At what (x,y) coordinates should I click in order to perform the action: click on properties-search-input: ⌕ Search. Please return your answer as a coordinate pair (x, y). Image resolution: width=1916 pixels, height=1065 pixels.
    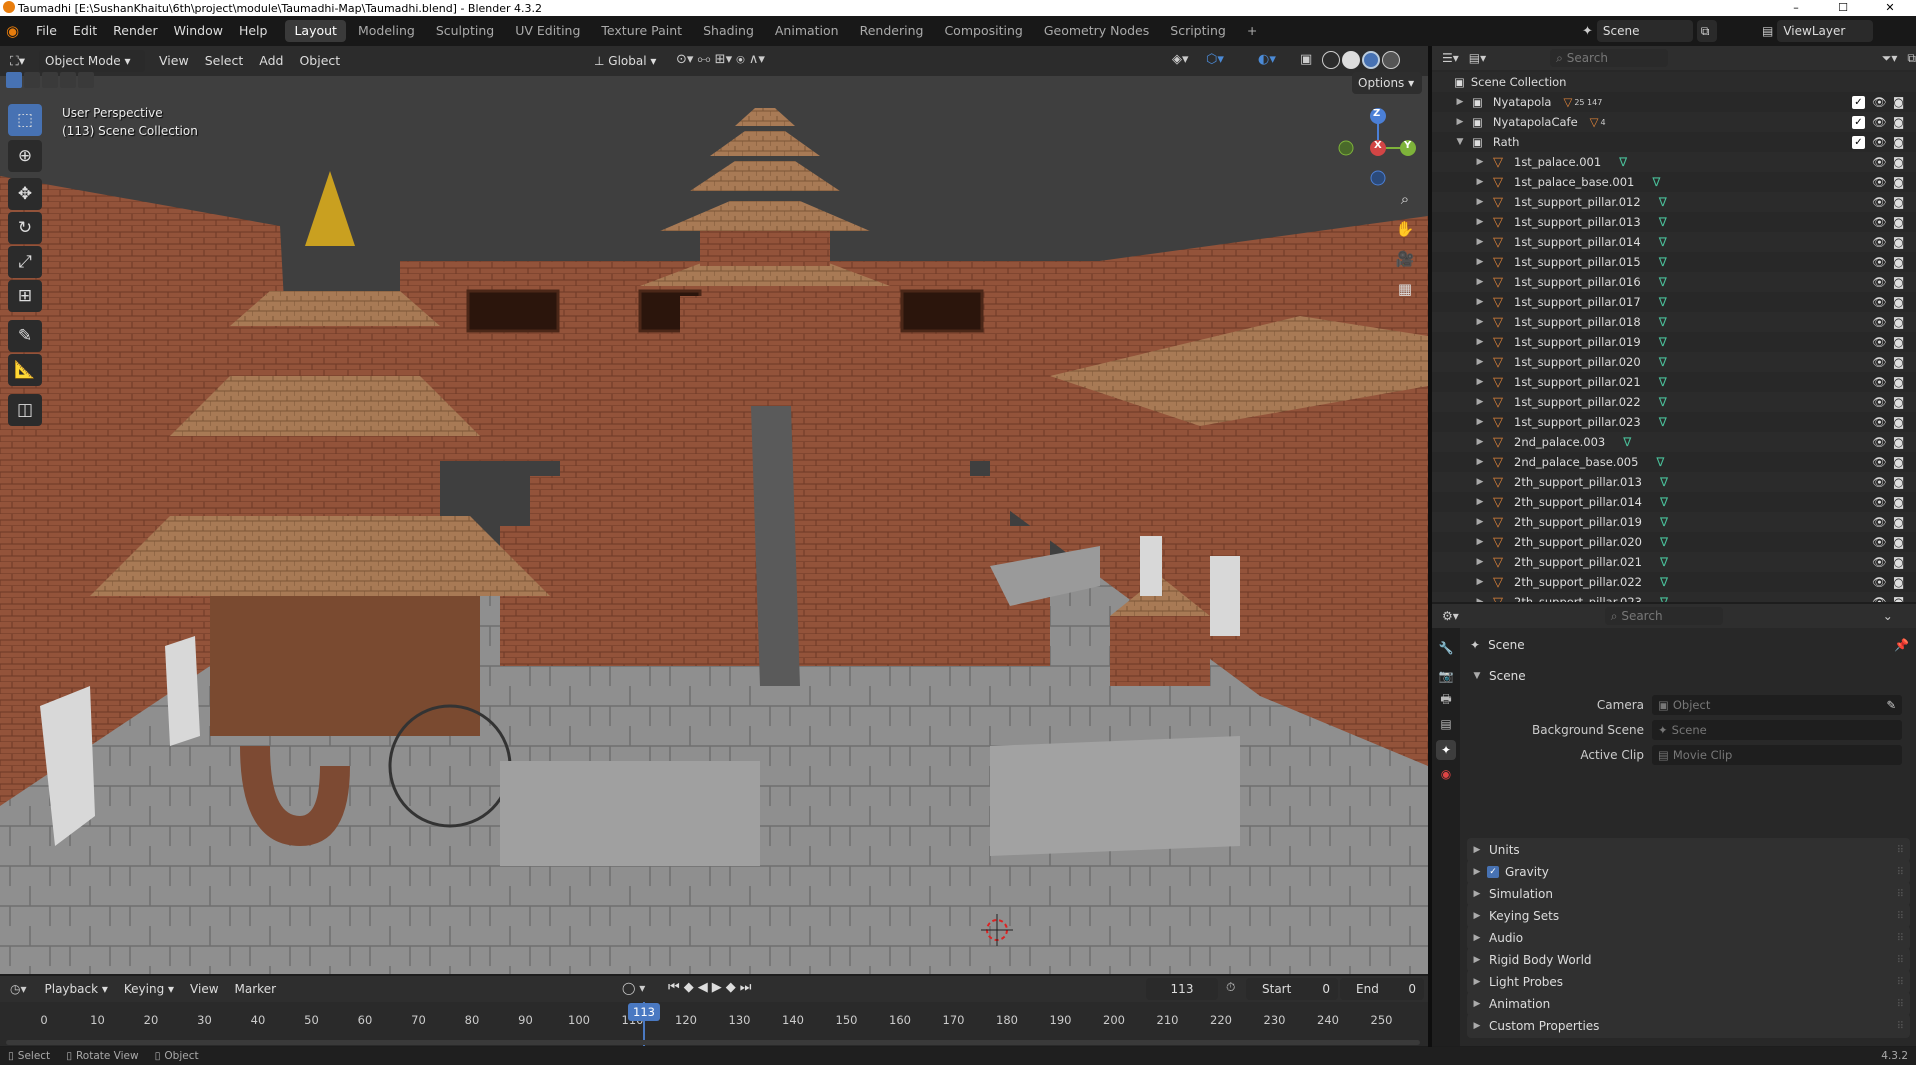
    Looking at the image, I should click on (1663, 616).